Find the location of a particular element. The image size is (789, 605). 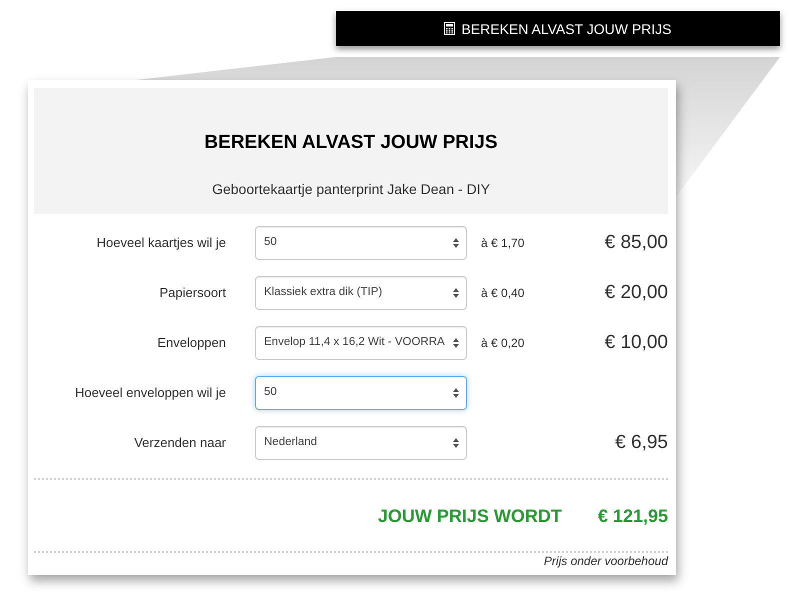

field-label: Hoeveel kaartjes wil je is located at coordinates (161, 243).